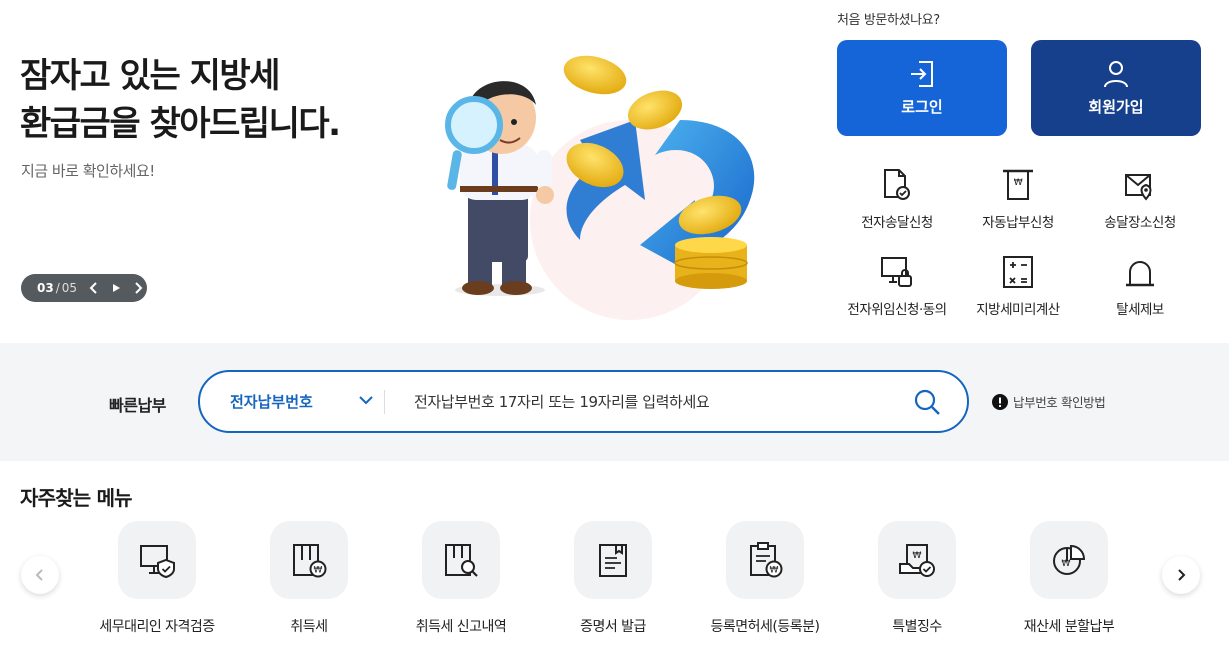  I want to click on quick-menu-e-delegation: 전자위임신청·동의, so click(897, 285).